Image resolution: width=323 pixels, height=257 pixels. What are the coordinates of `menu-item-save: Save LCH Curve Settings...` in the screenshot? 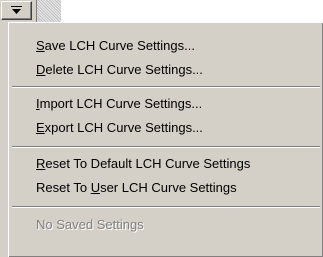 It's located at (115, 46).